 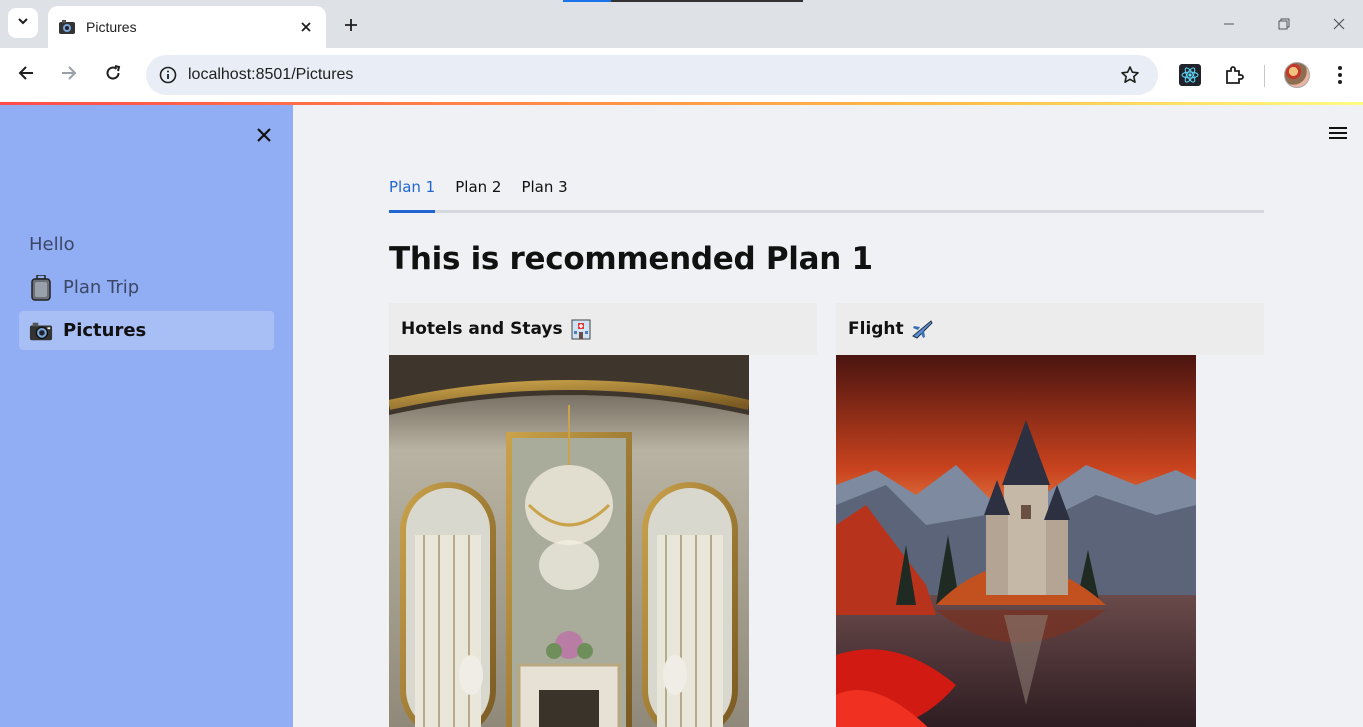 What do you see at coordinates (922, 329) in the screenshot?
I see `airplane-icon` at bounding box center [922, 329].